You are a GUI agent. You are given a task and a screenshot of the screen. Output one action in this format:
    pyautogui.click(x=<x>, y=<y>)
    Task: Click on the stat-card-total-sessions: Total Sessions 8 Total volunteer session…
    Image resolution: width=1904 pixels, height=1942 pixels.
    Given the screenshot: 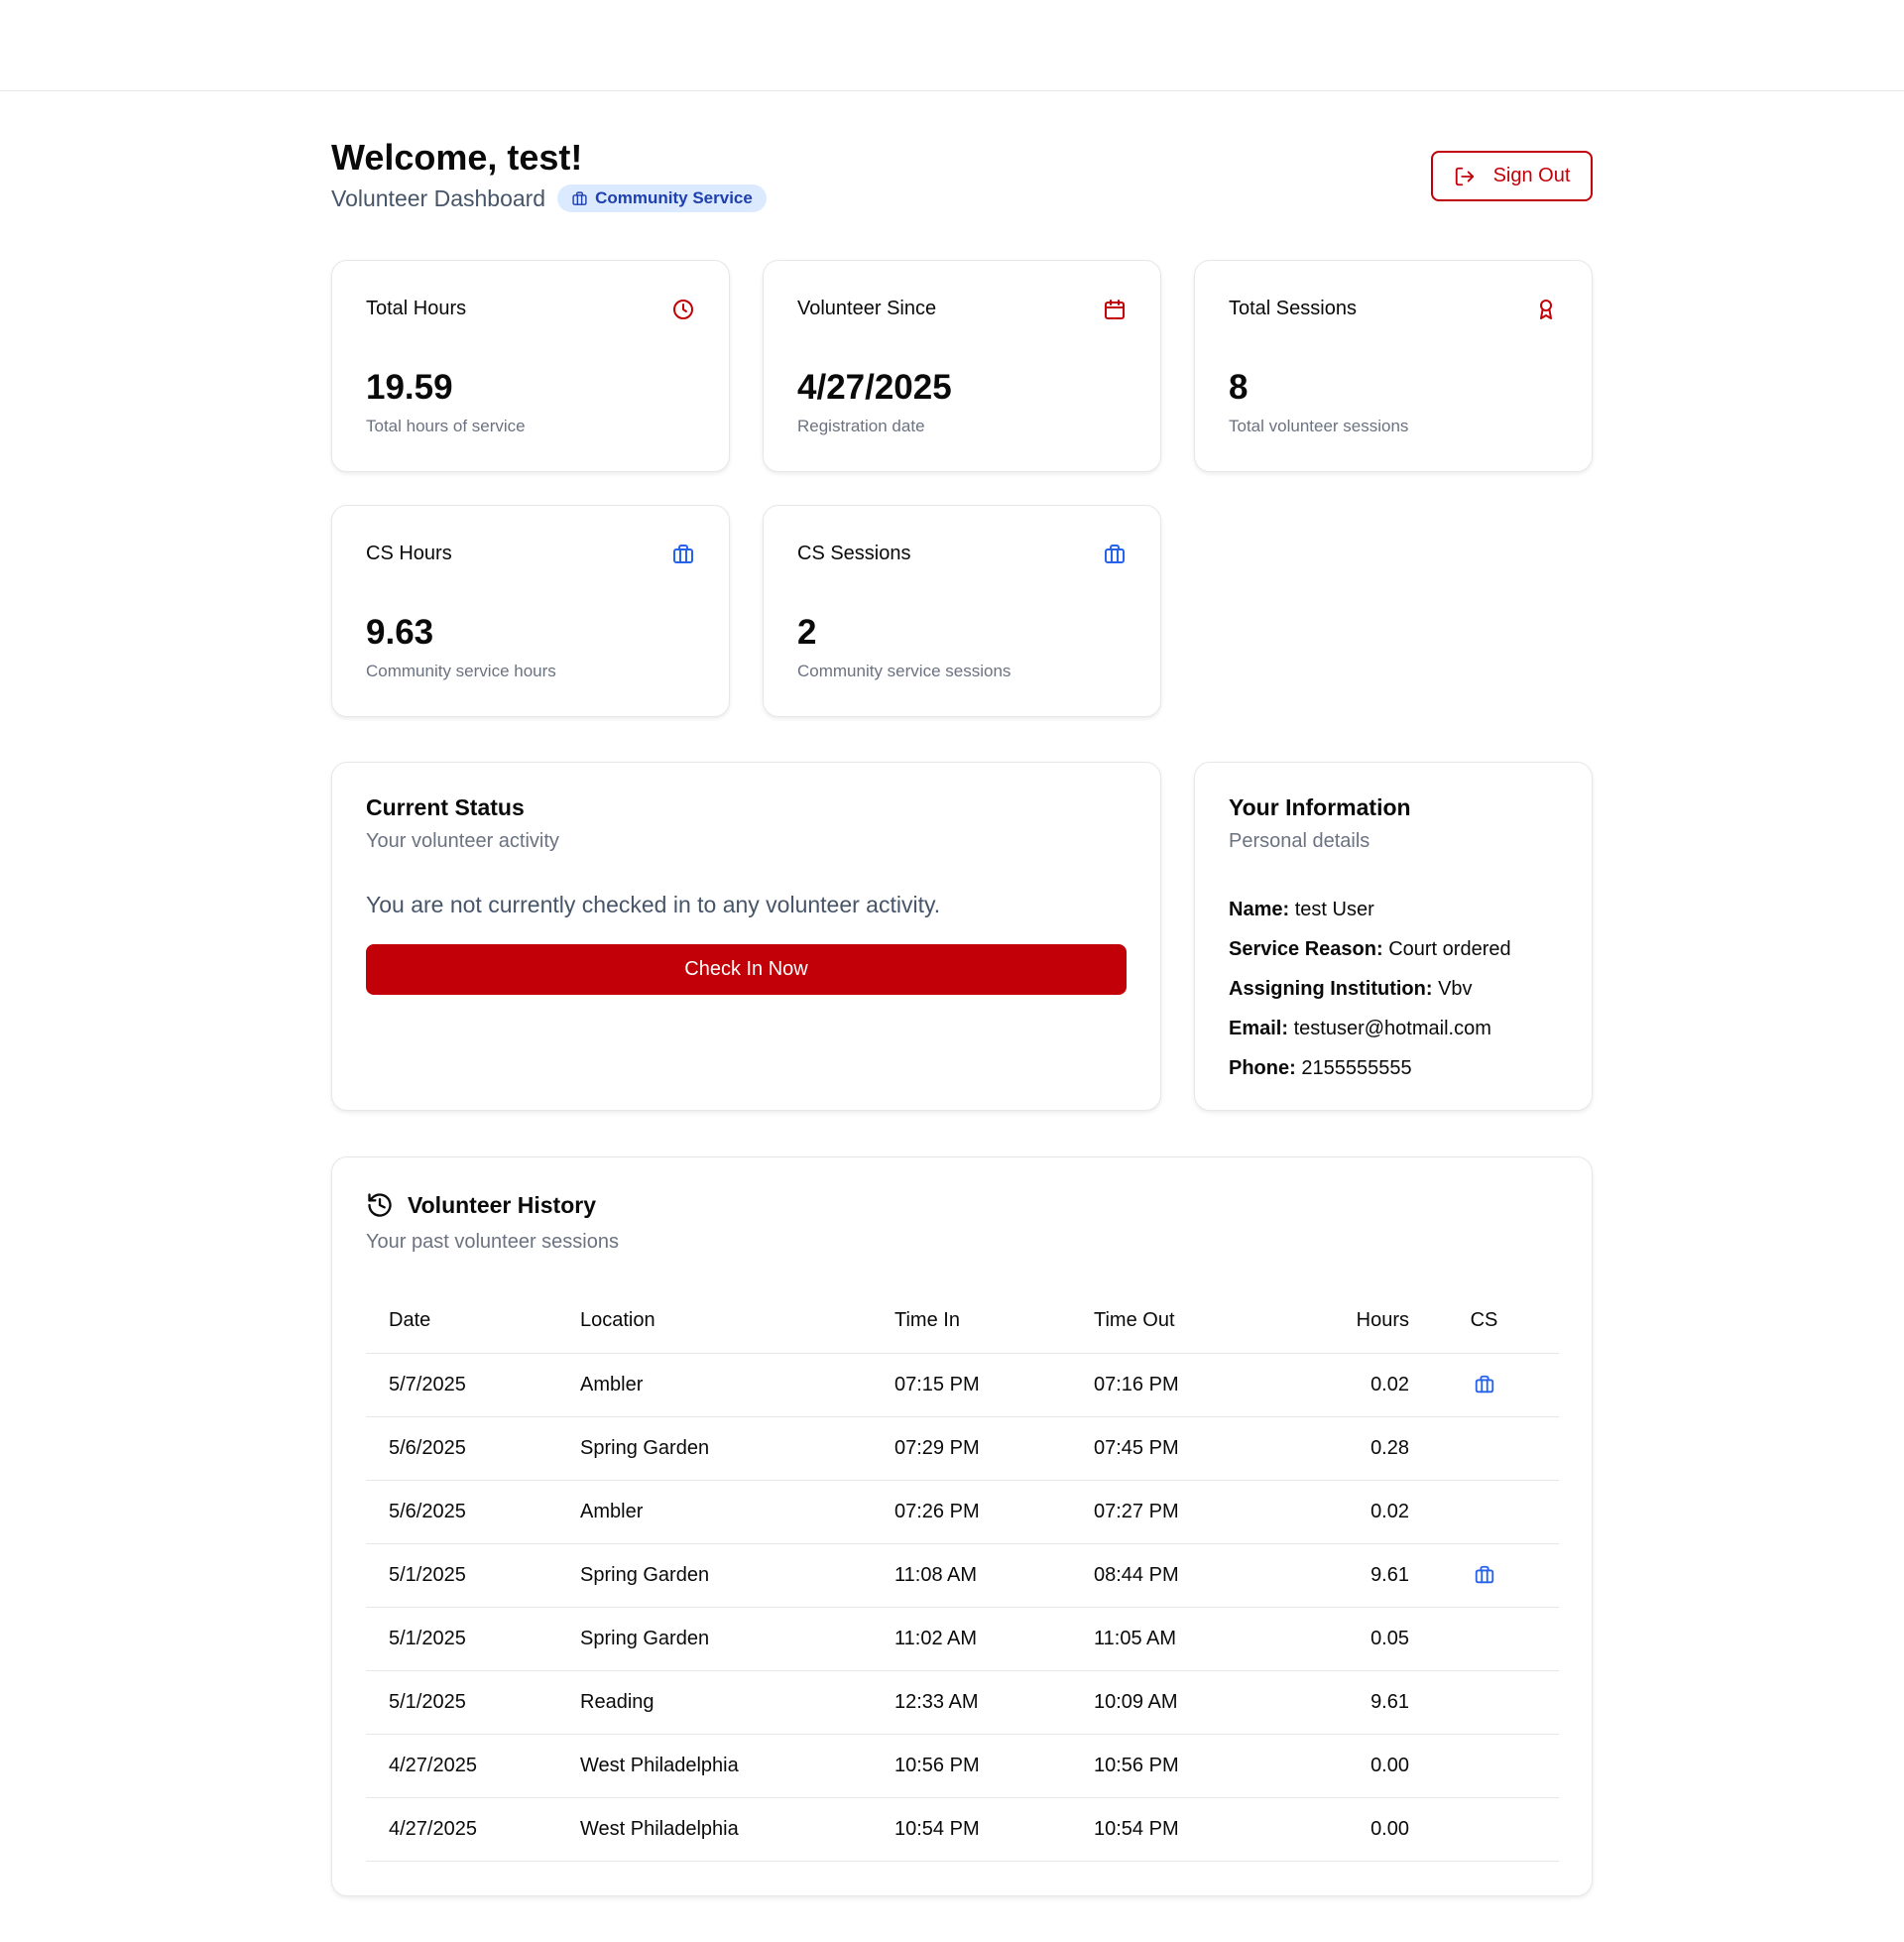 What is the action you would take?
    pyautogui.click(x=1393, y=366)
    